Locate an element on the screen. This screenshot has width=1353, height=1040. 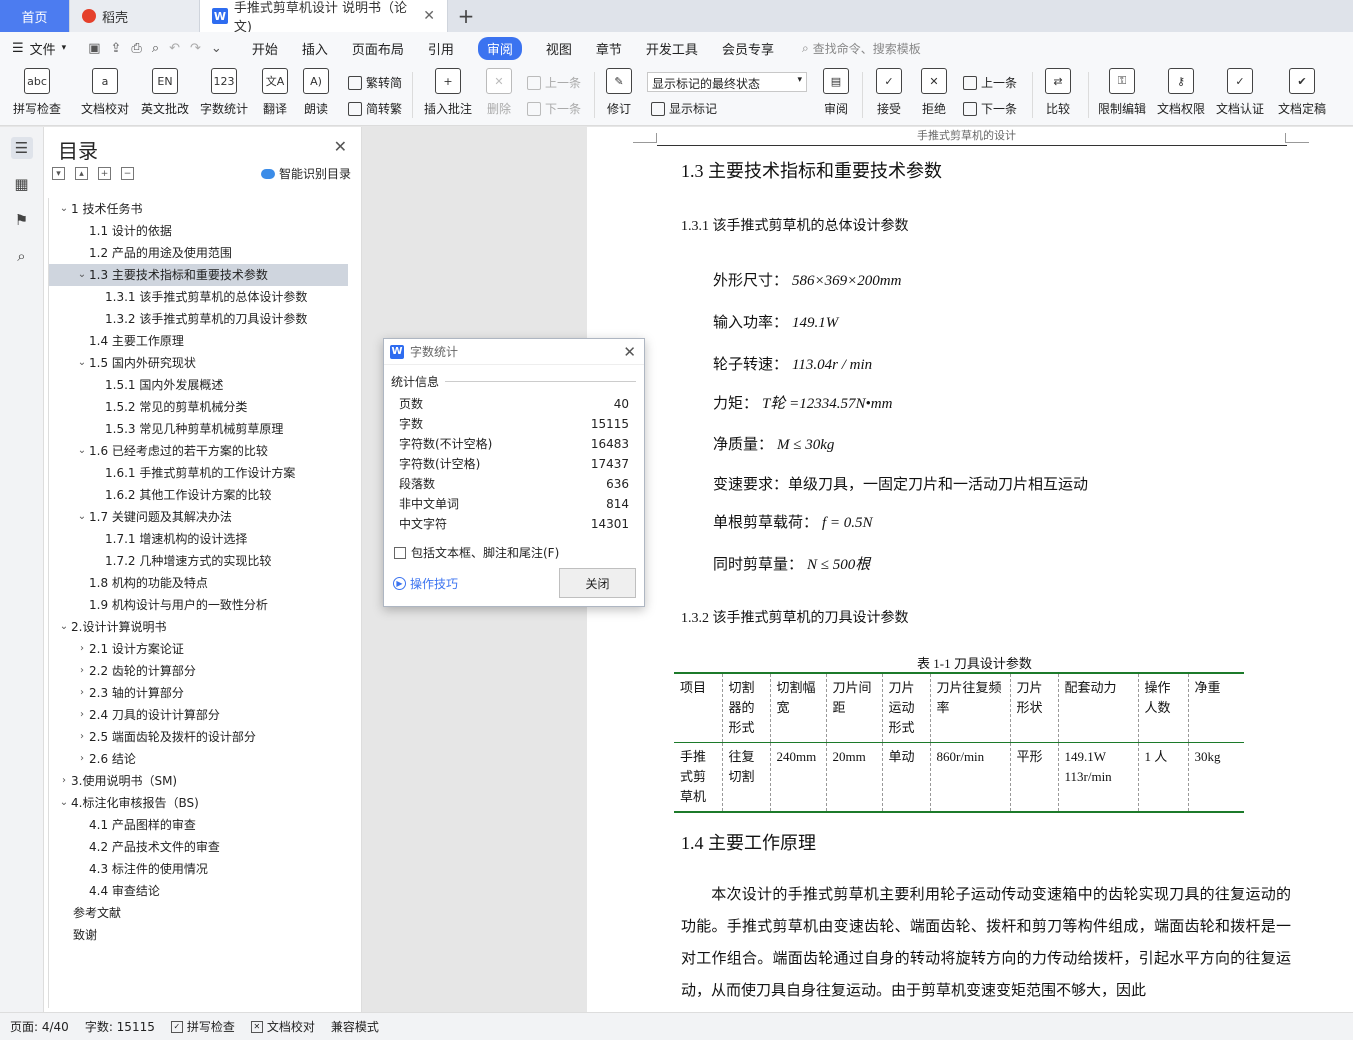
bookmark-icon: ⚑ is located at coordinates (22, 220).